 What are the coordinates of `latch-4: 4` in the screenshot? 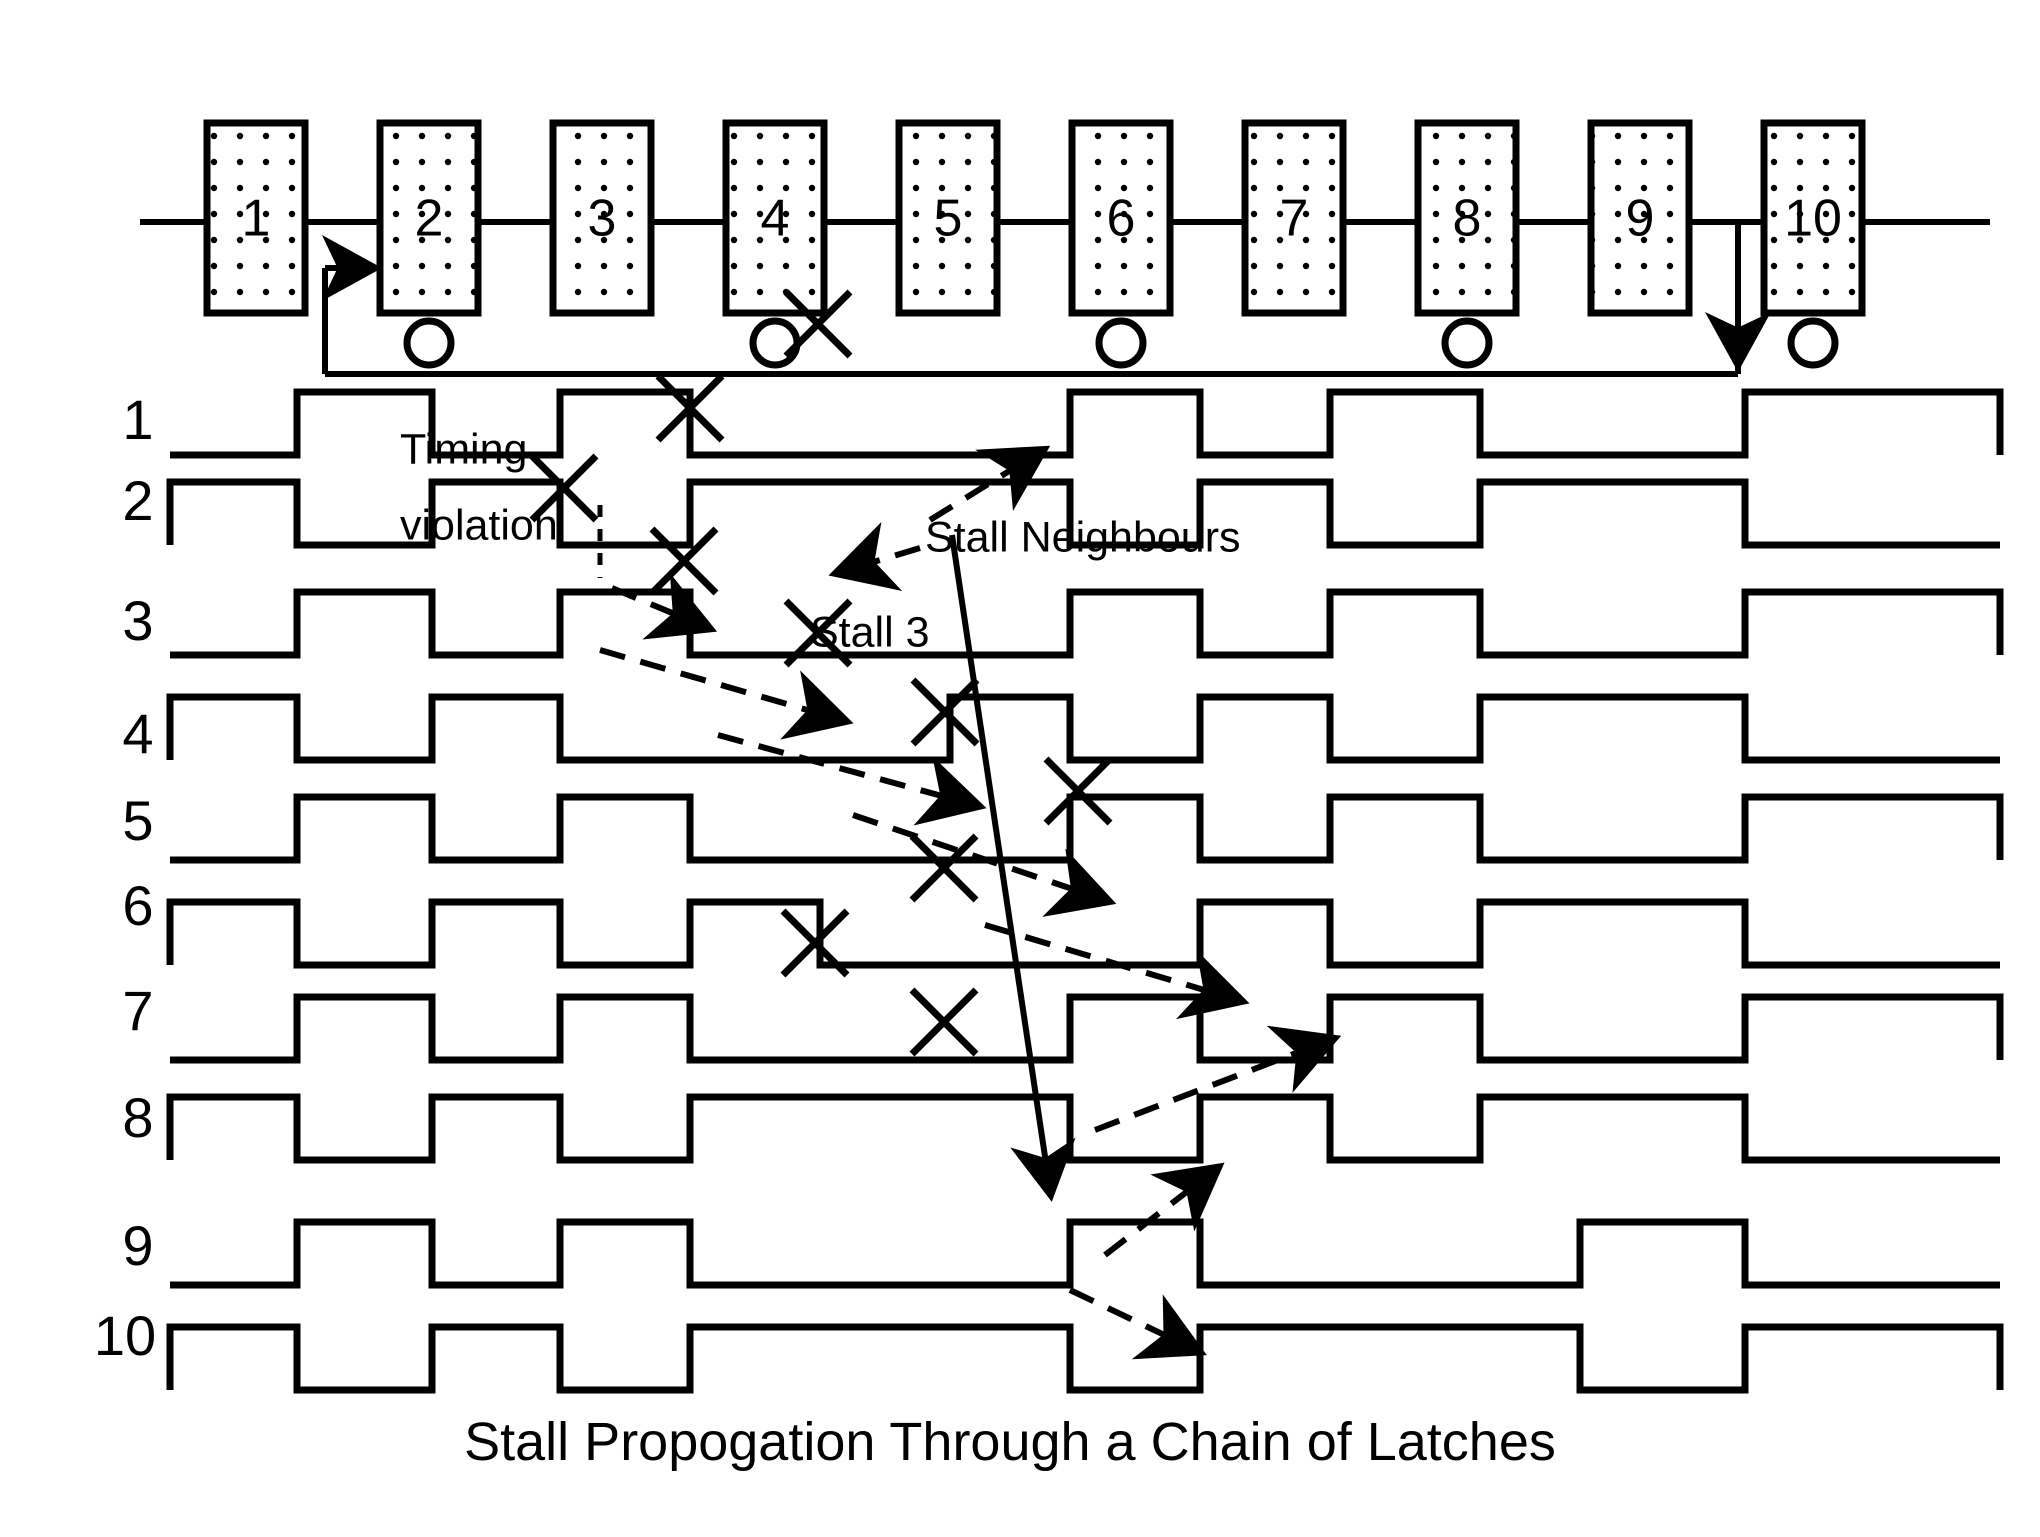 It's located at (775, 218).